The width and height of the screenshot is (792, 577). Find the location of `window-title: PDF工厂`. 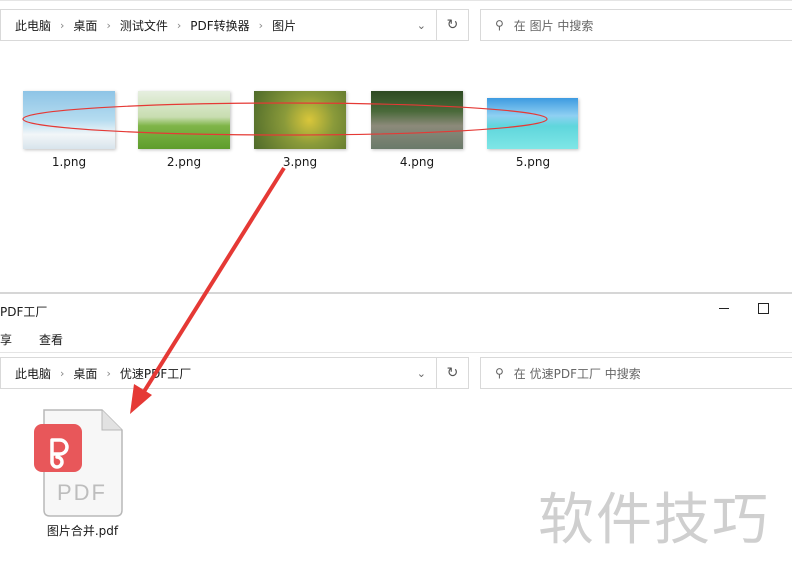

window-title: PDF工厂 is located at coordinates (24, 312).